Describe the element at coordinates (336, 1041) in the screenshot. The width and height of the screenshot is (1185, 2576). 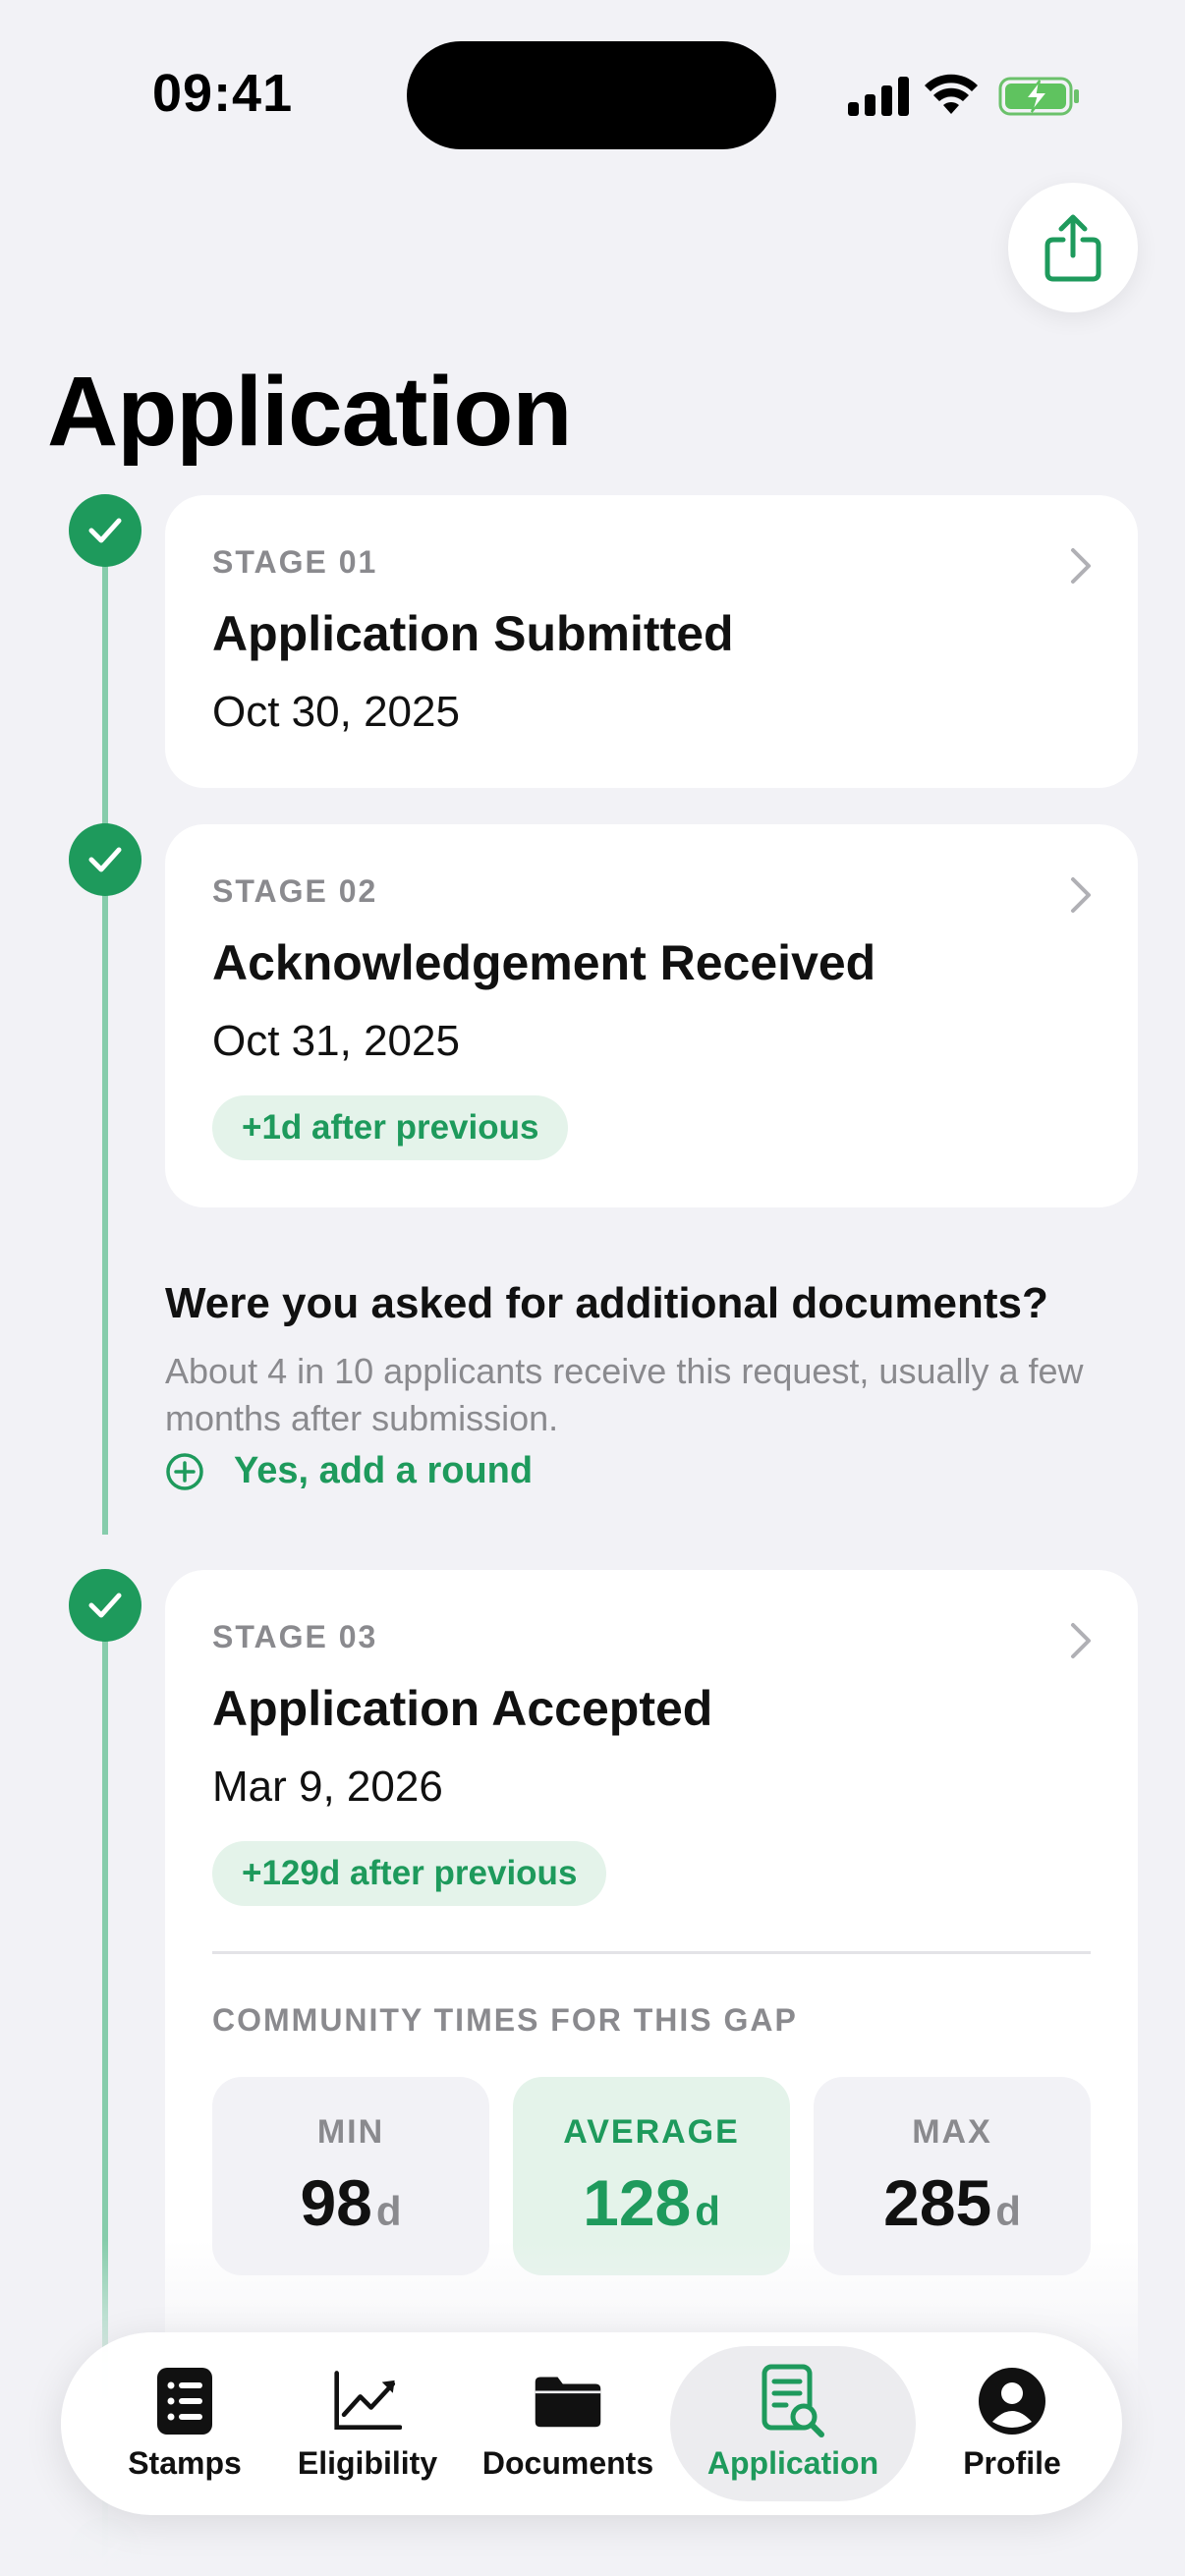
I see `stage-date: Oct 31, 2025` at that location.